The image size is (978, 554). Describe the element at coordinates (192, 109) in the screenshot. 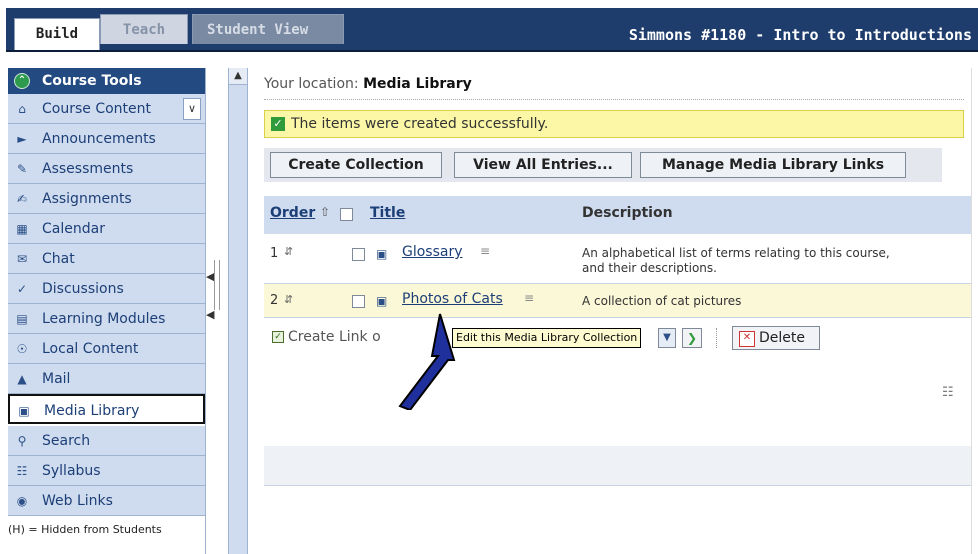

I see `chevron-down-icon: ∨` at that location.